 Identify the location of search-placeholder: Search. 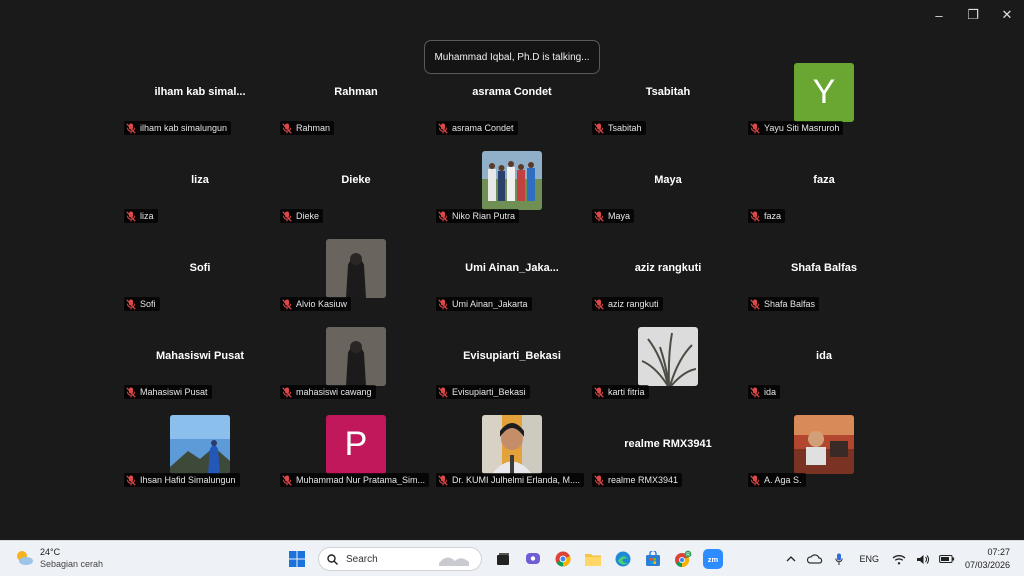
(362, 559).